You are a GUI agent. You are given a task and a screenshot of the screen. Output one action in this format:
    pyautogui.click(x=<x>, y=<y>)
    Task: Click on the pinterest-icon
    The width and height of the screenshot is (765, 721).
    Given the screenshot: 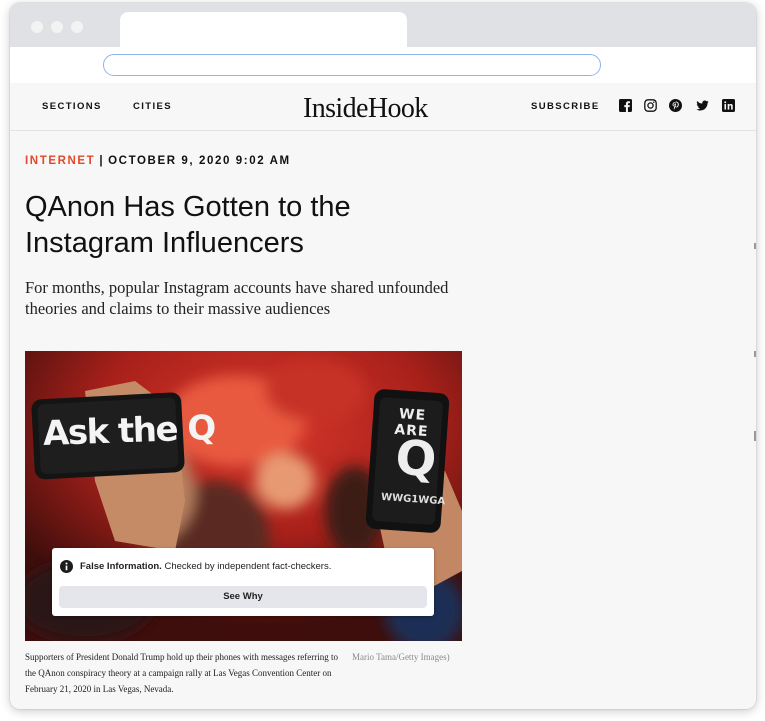 What is the action you would take?
    pyautogui.click(x=675, y=105)
    